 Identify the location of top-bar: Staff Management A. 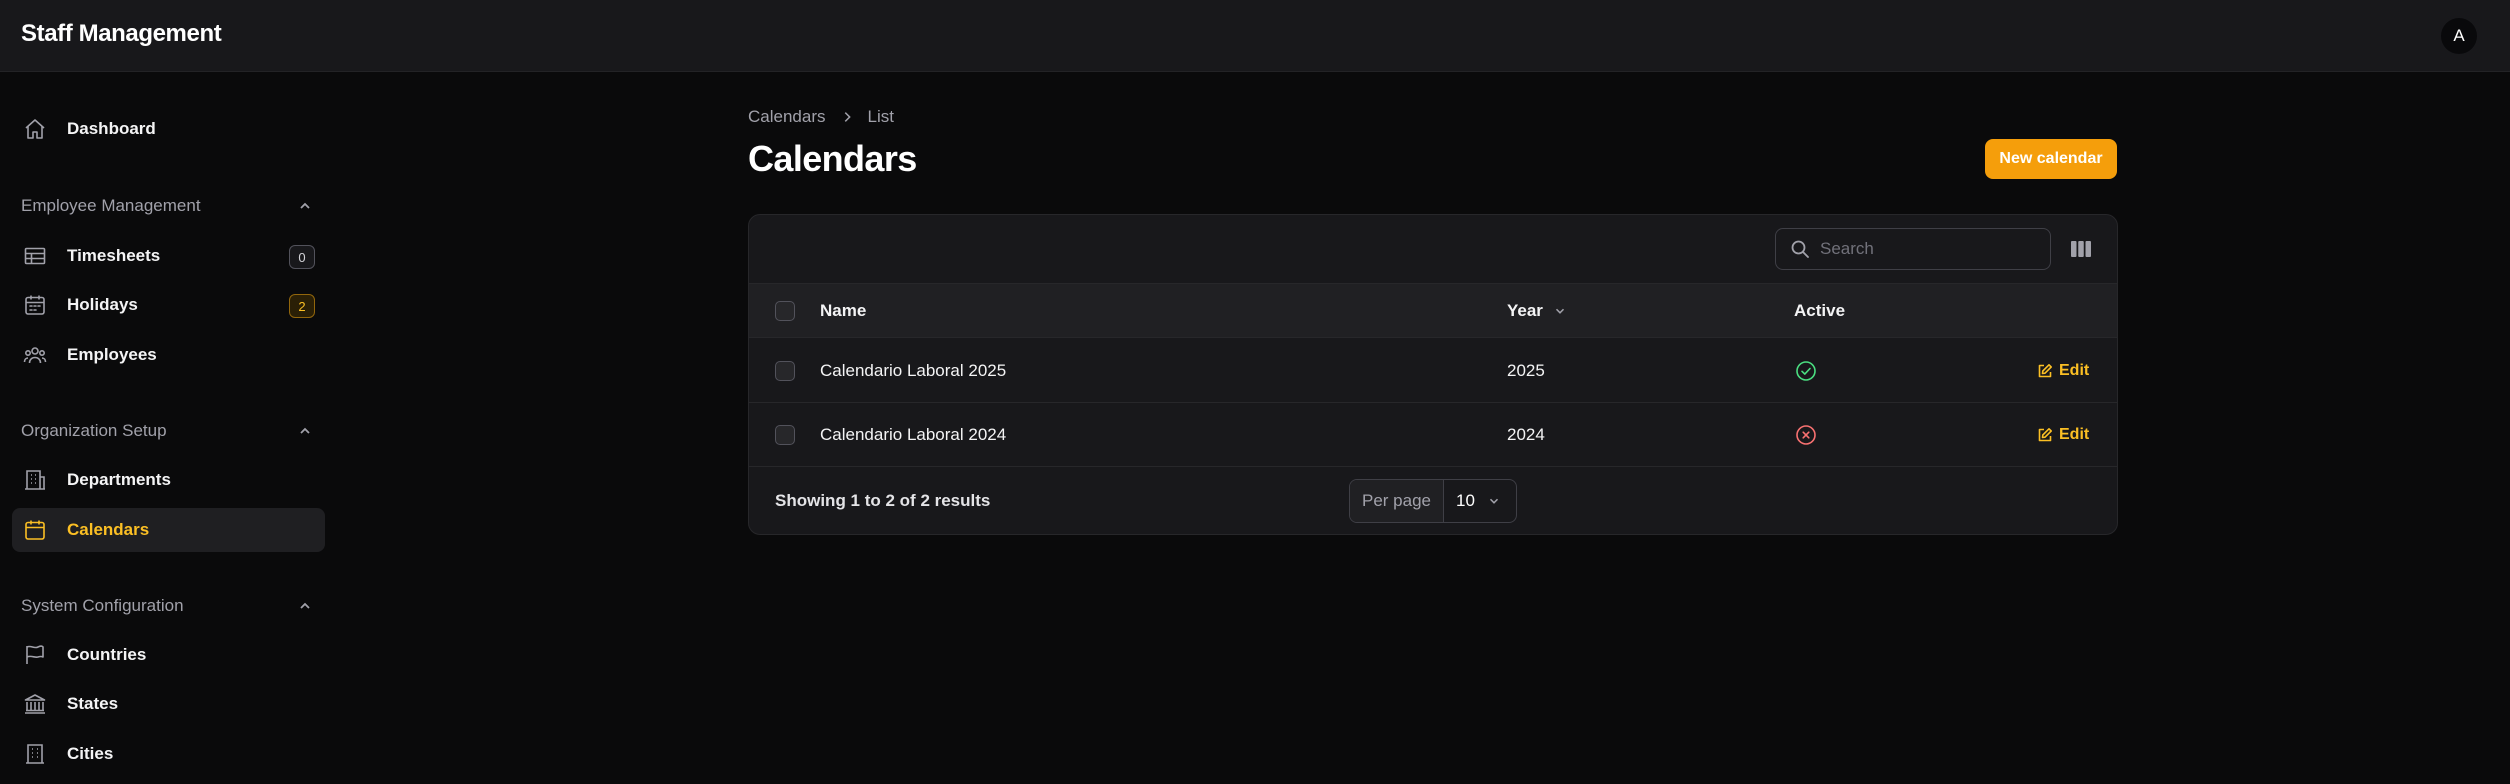
(1255, 36).